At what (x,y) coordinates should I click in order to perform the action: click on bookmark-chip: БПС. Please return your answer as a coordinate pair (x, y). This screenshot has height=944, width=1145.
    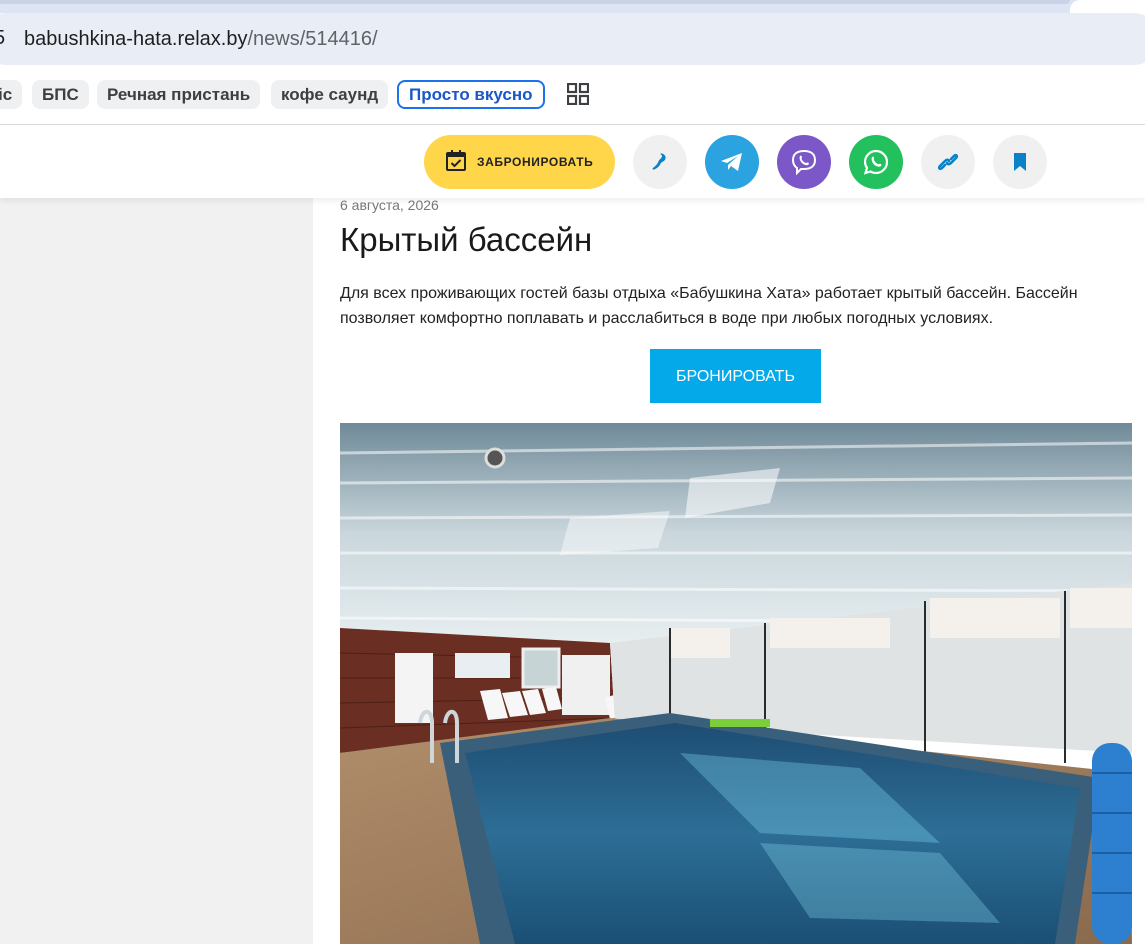
    Looking at the image, I should click on (60, 94).